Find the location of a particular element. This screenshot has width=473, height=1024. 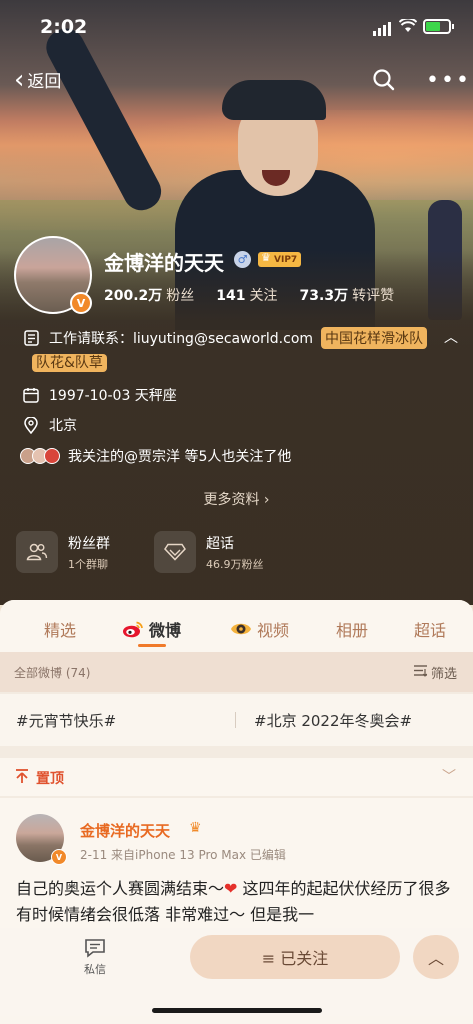

vip-badge: VIP7 is located at coordinates (280, 259).